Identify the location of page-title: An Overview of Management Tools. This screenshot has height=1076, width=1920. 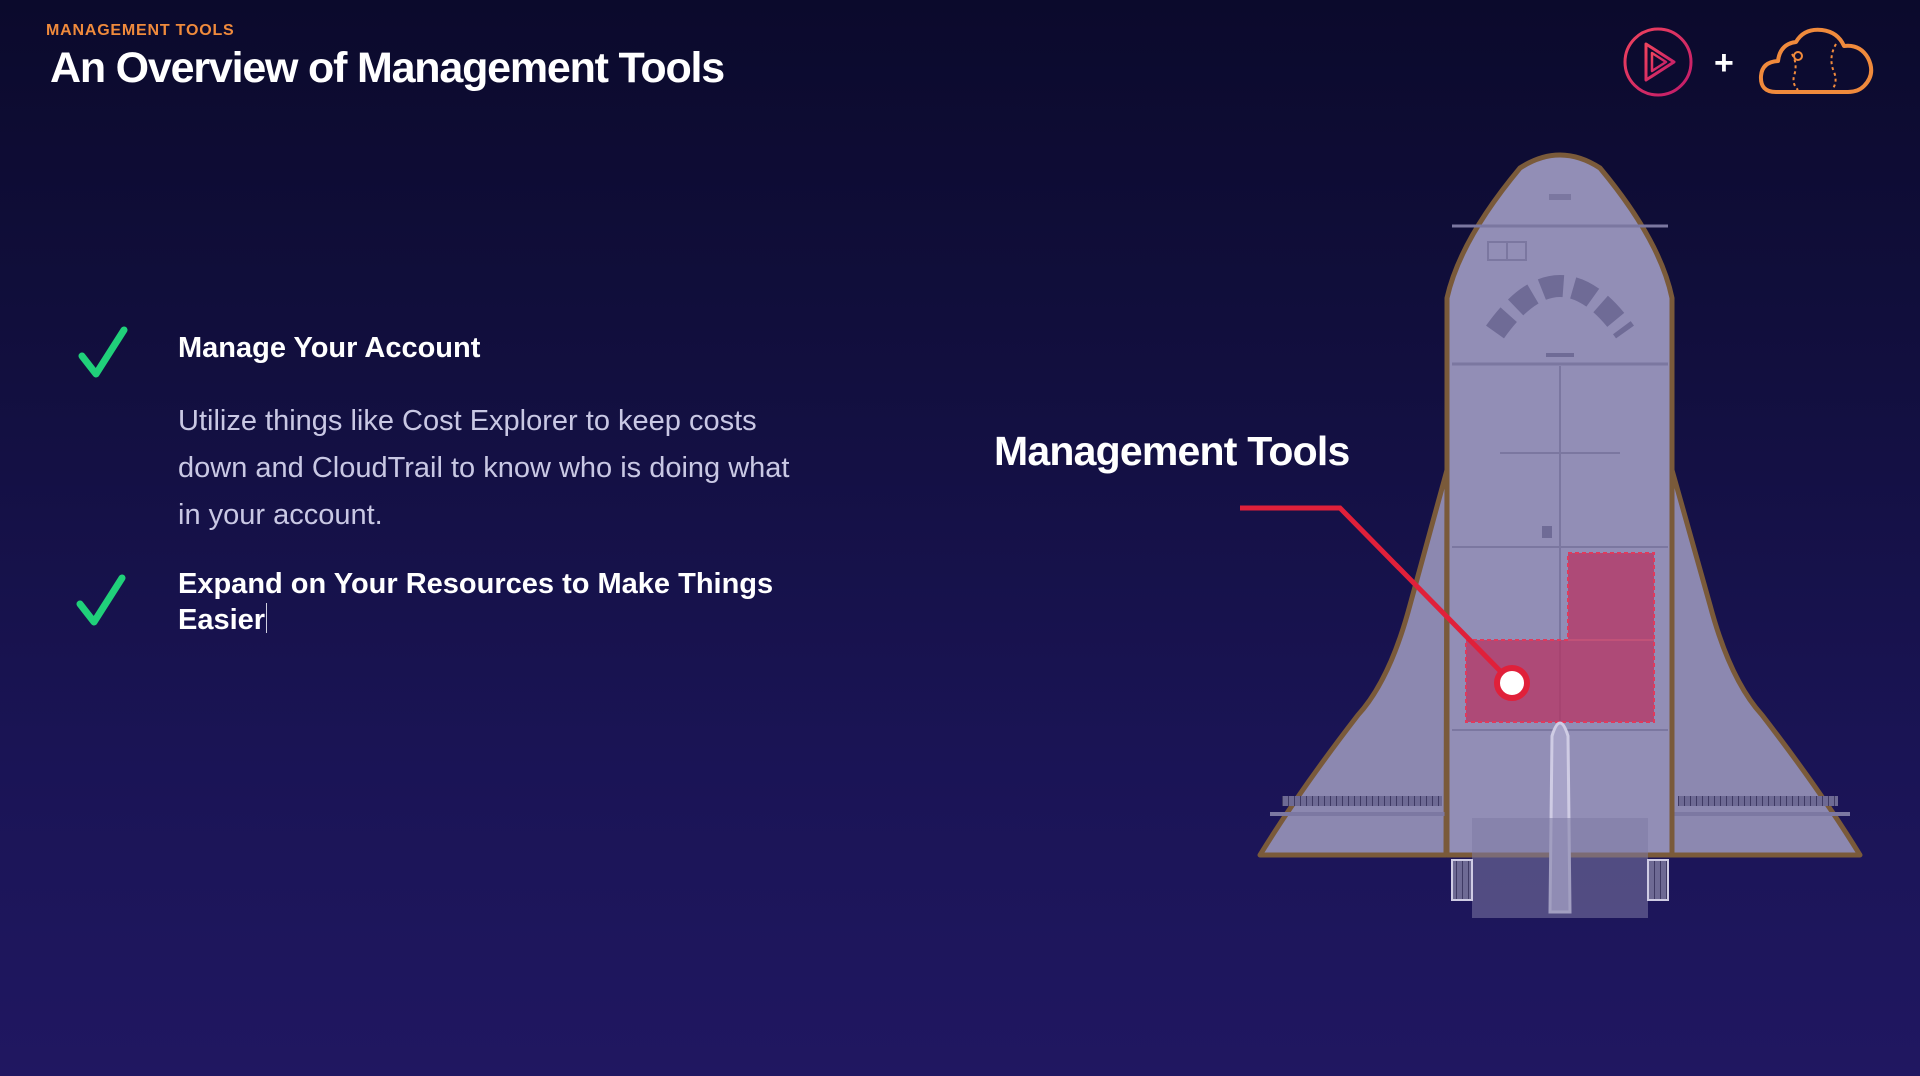
(387, 68).